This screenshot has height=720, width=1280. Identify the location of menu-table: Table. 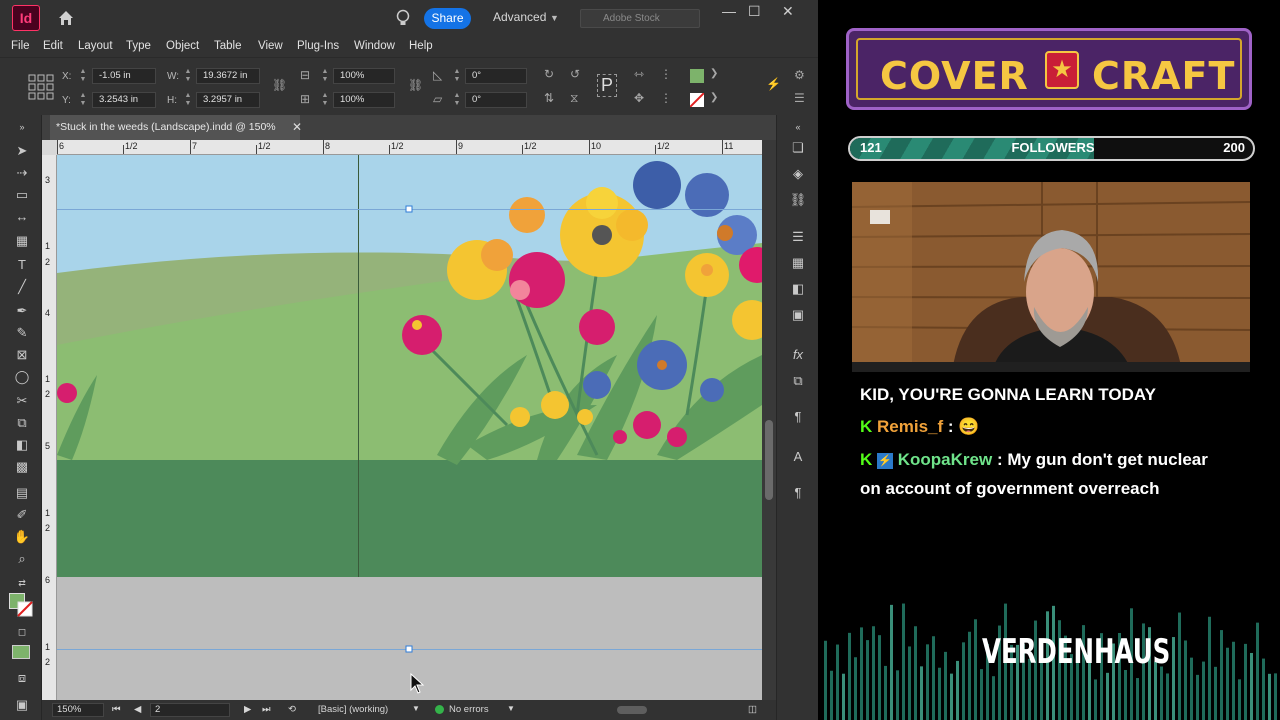
(228, 46).